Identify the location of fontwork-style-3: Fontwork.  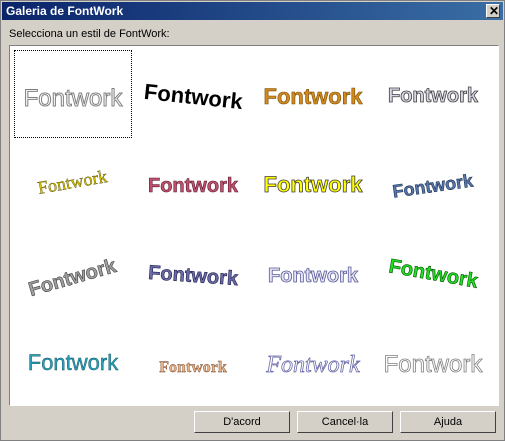
(313, 94).